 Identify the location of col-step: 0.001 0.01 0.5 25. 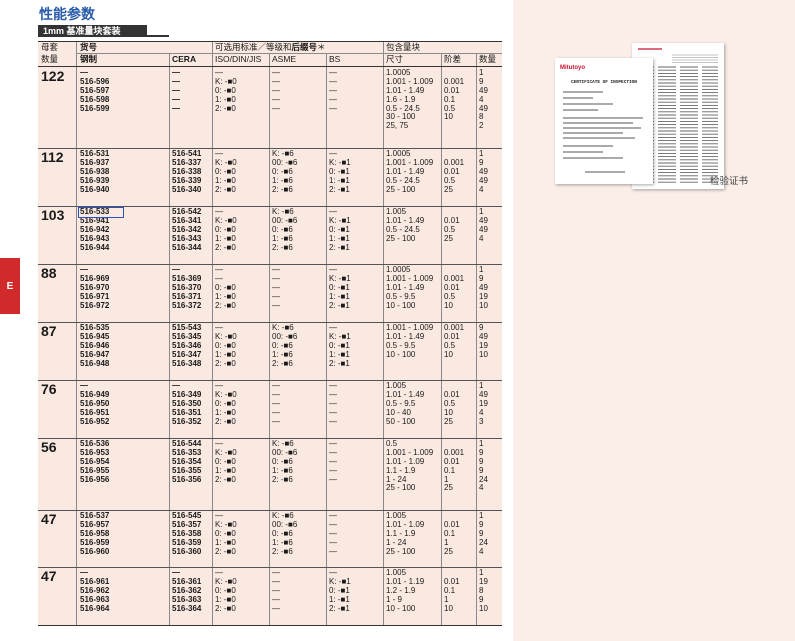
(454, 172).